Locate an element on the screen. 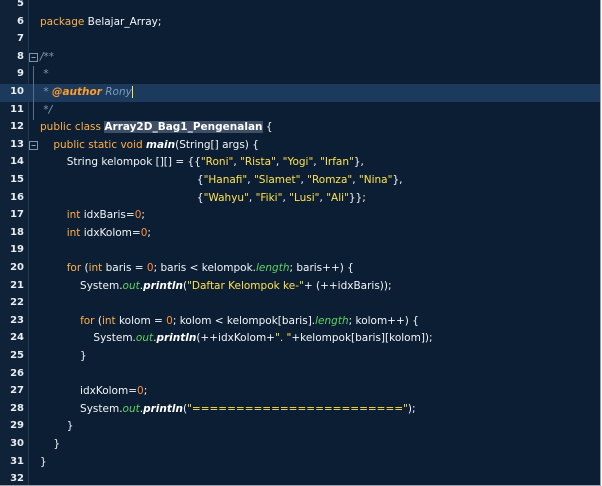  code-token-str: ". " is located at coordinates (283, 338).